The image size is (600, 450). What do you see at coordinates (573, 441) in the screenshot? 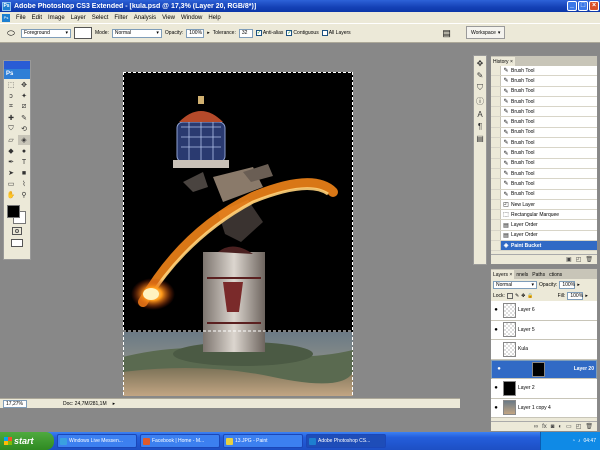
I see `tray-icon: ◔` at bounding box center [573, 441].